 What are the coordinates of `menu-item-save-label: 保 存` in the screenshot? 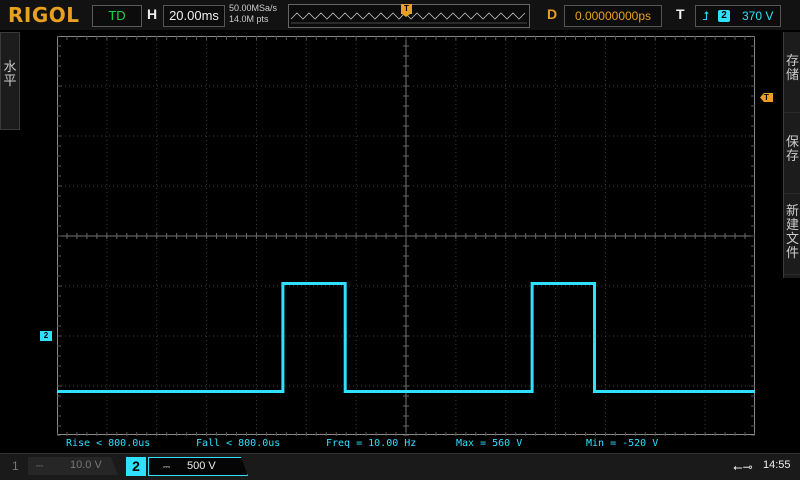 It's located at (792, 148).